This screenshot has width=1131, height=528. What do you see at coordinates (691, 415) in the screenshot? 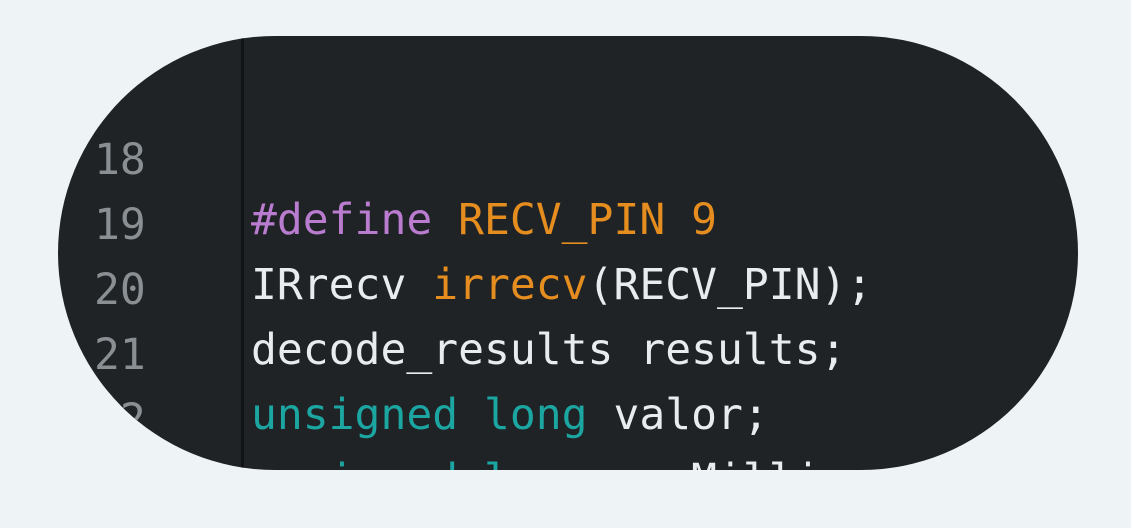
I see `identifier-token: valor;` at bounding box center [691, 415].